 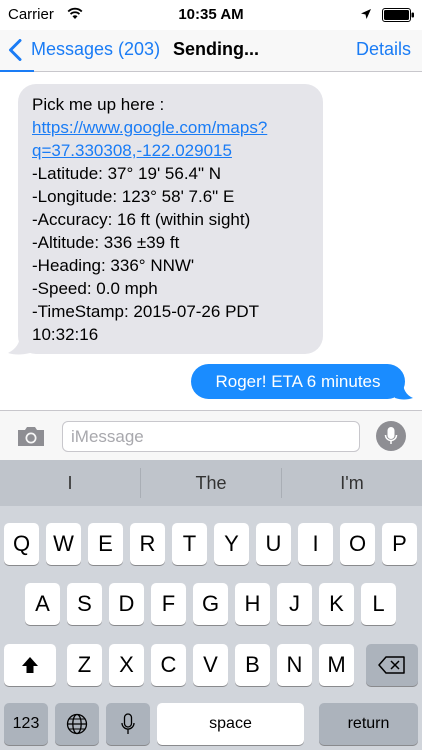 What do you see at coordinates (230, 724) in the screenshot?
I see `space-key: space` at bounding box center [230, 724].